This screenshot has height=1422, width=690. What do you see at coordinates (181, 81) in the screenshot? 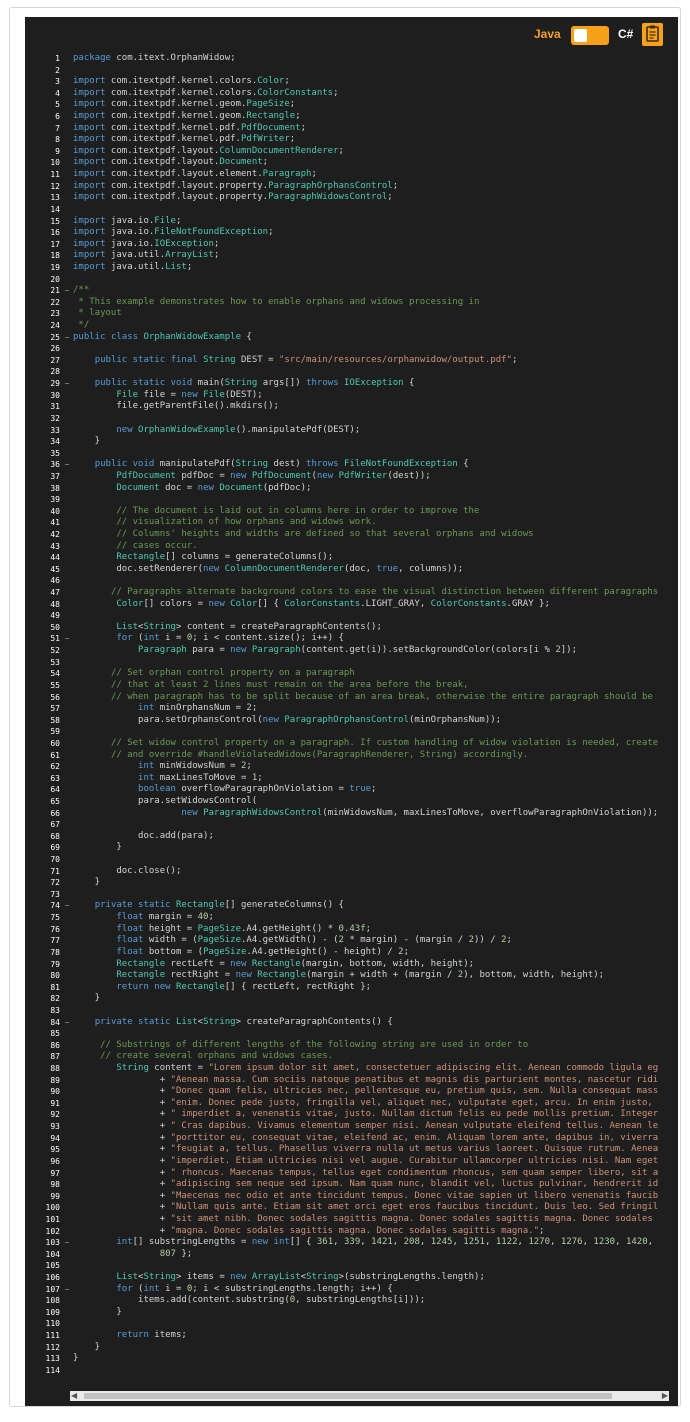
I see `code-text: import com.itextpdf.kernel.colors.Color;` at bounding box center [181, 81].